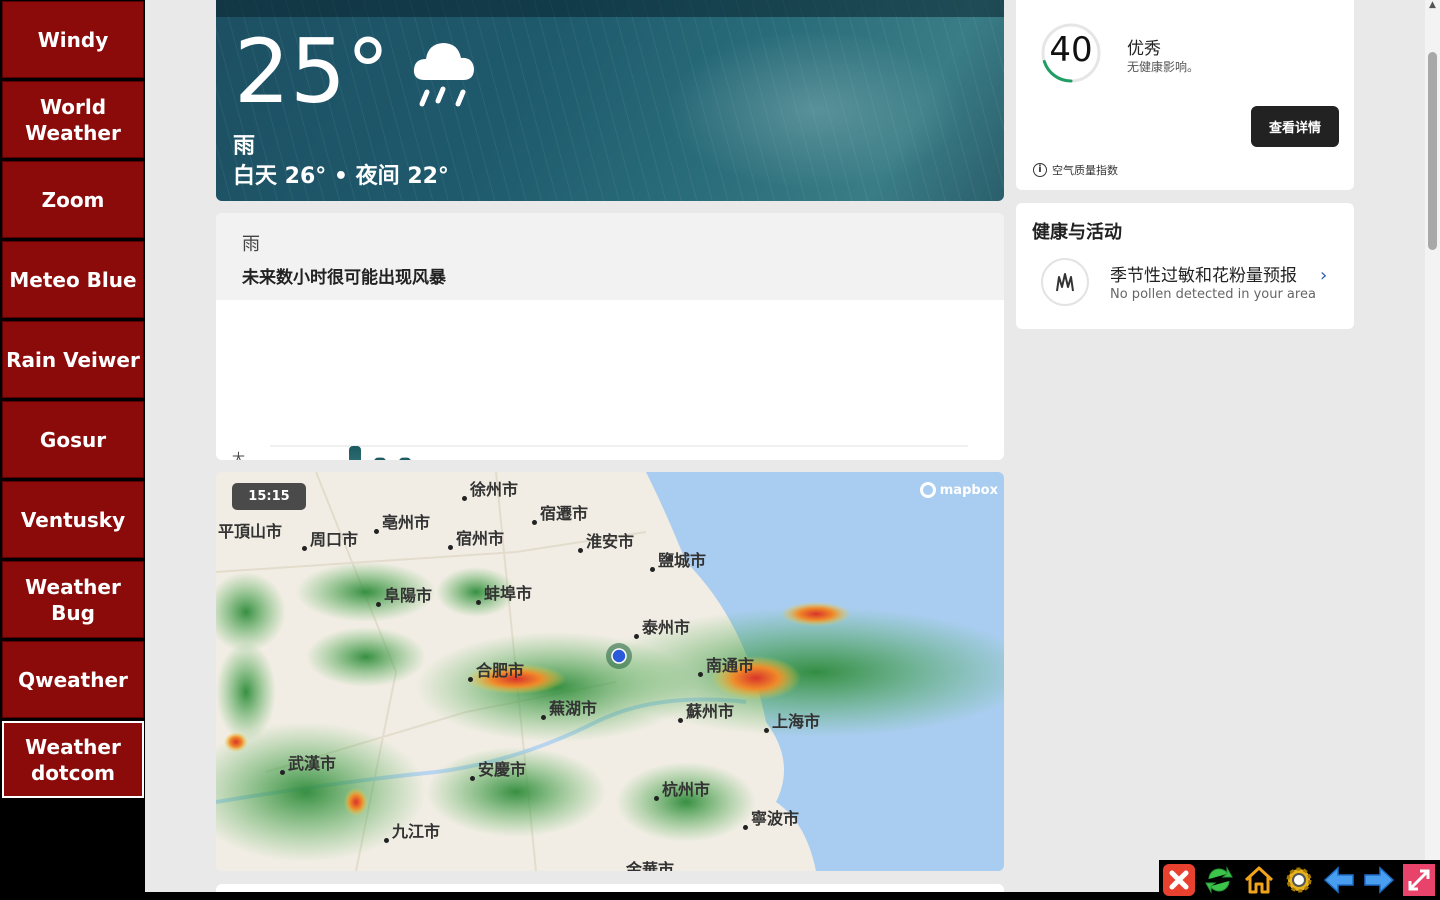  I want to click on city-label: 蘇州市, so click(705, 710).